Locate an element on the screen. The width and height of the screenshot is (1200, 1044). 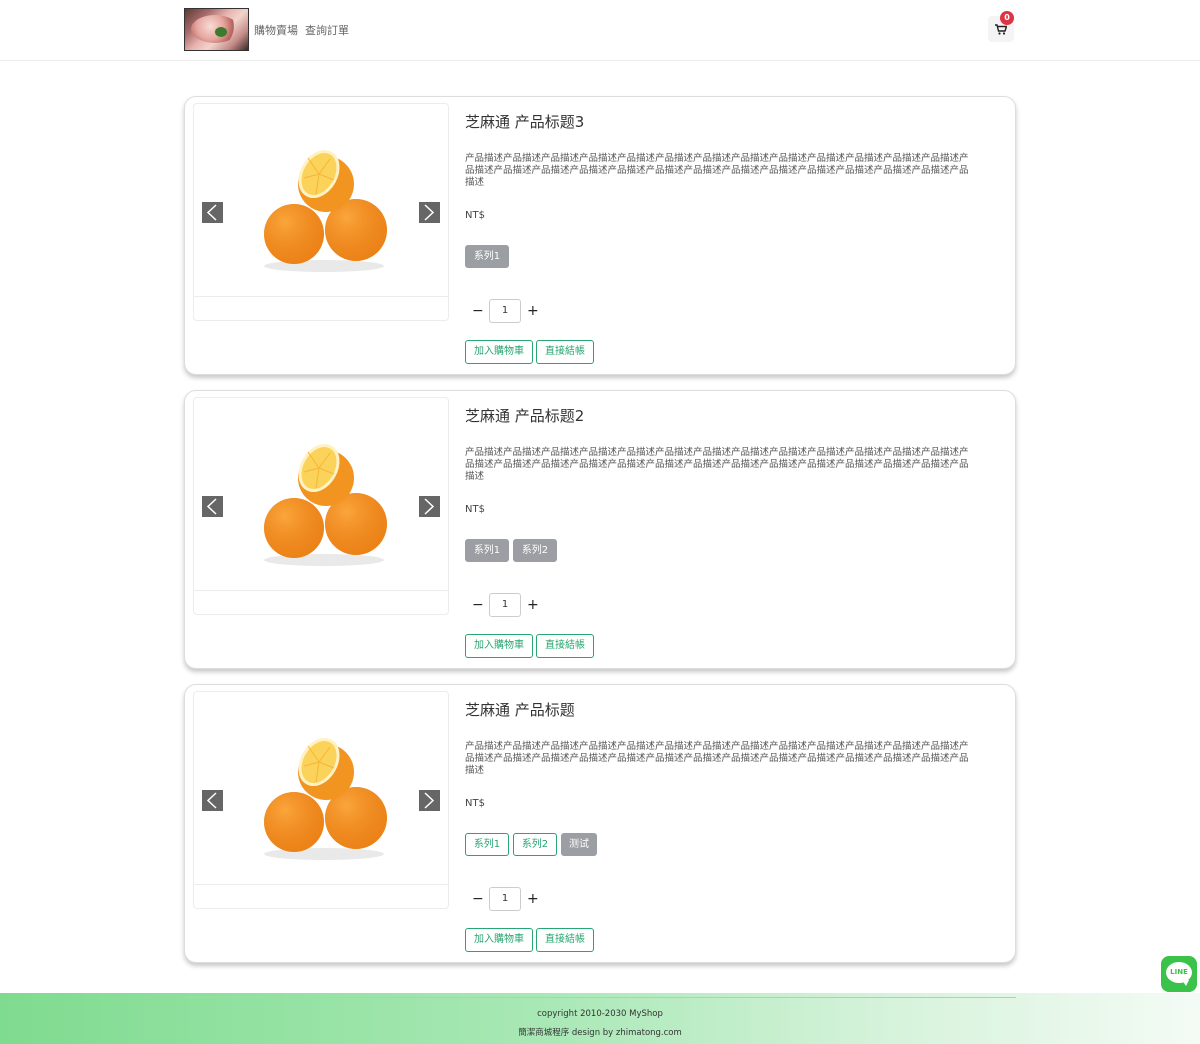
logo-herb-image is located at coordinates (221, 32).